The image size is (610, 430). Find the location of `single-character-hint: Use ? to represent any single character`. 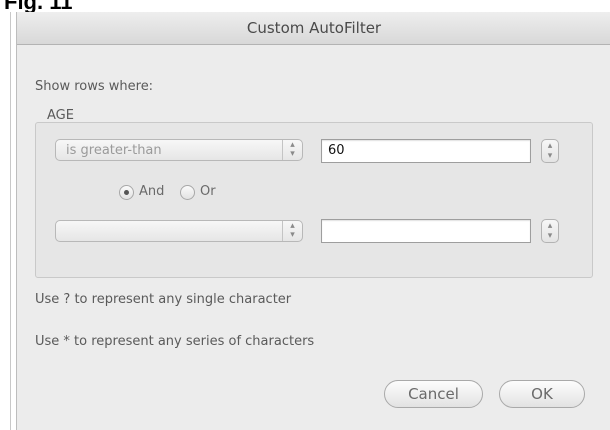

single-character-hint: Use ? to represent any single character is located at coordinates (163, 299).